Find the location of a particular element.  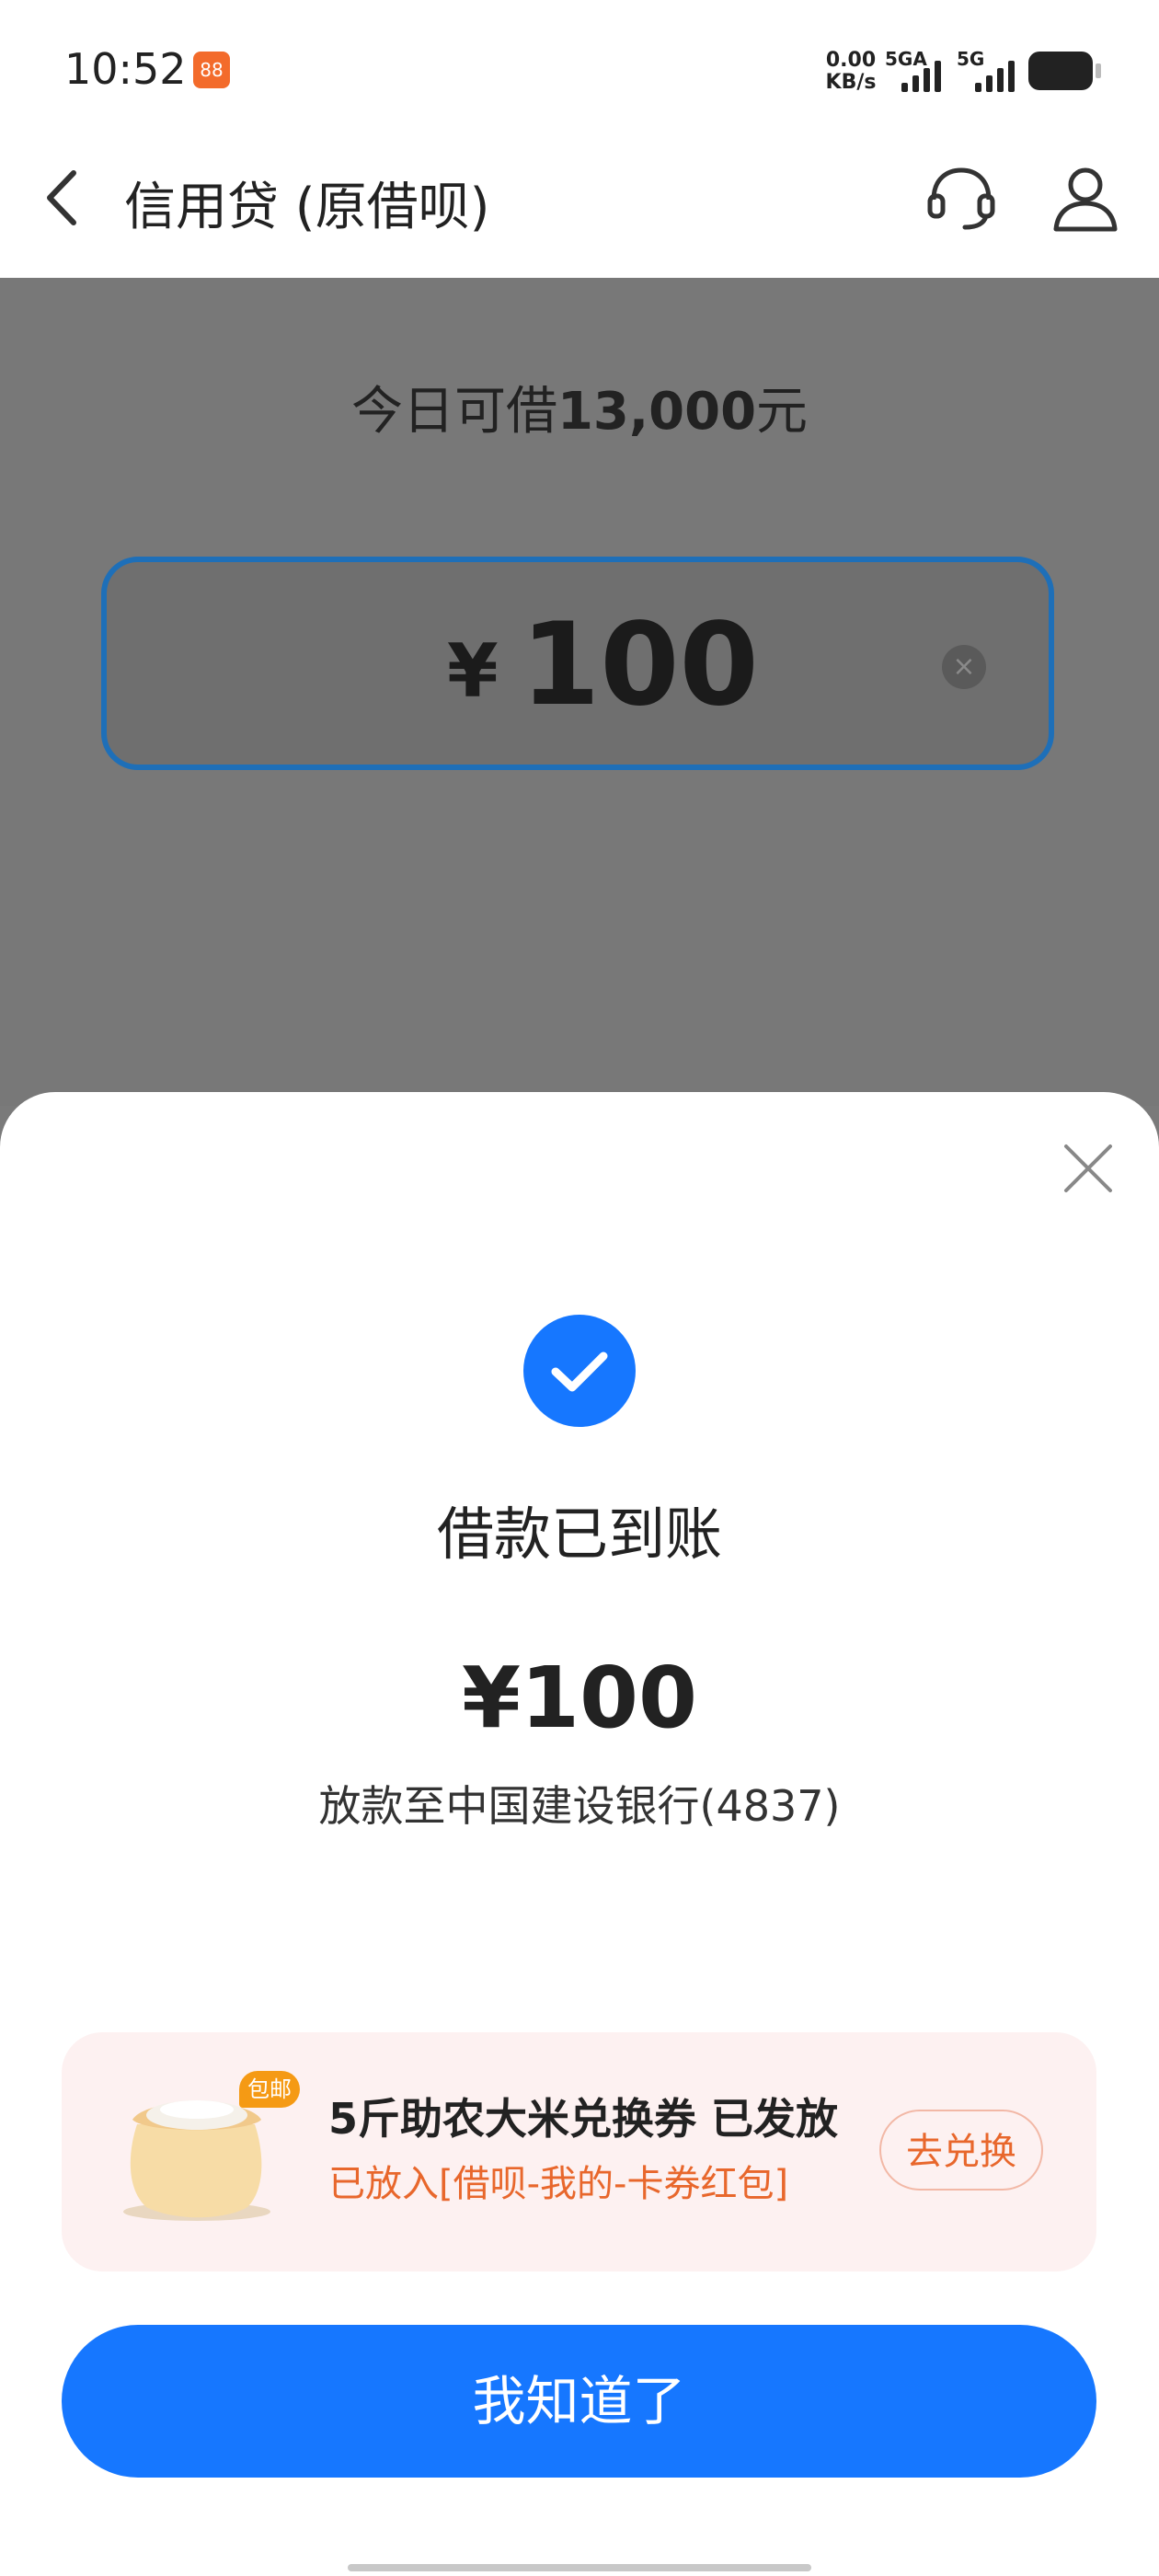

promo-title: 5斤助农大米兑换券 已发放 is located at coordinates (583, 2119).